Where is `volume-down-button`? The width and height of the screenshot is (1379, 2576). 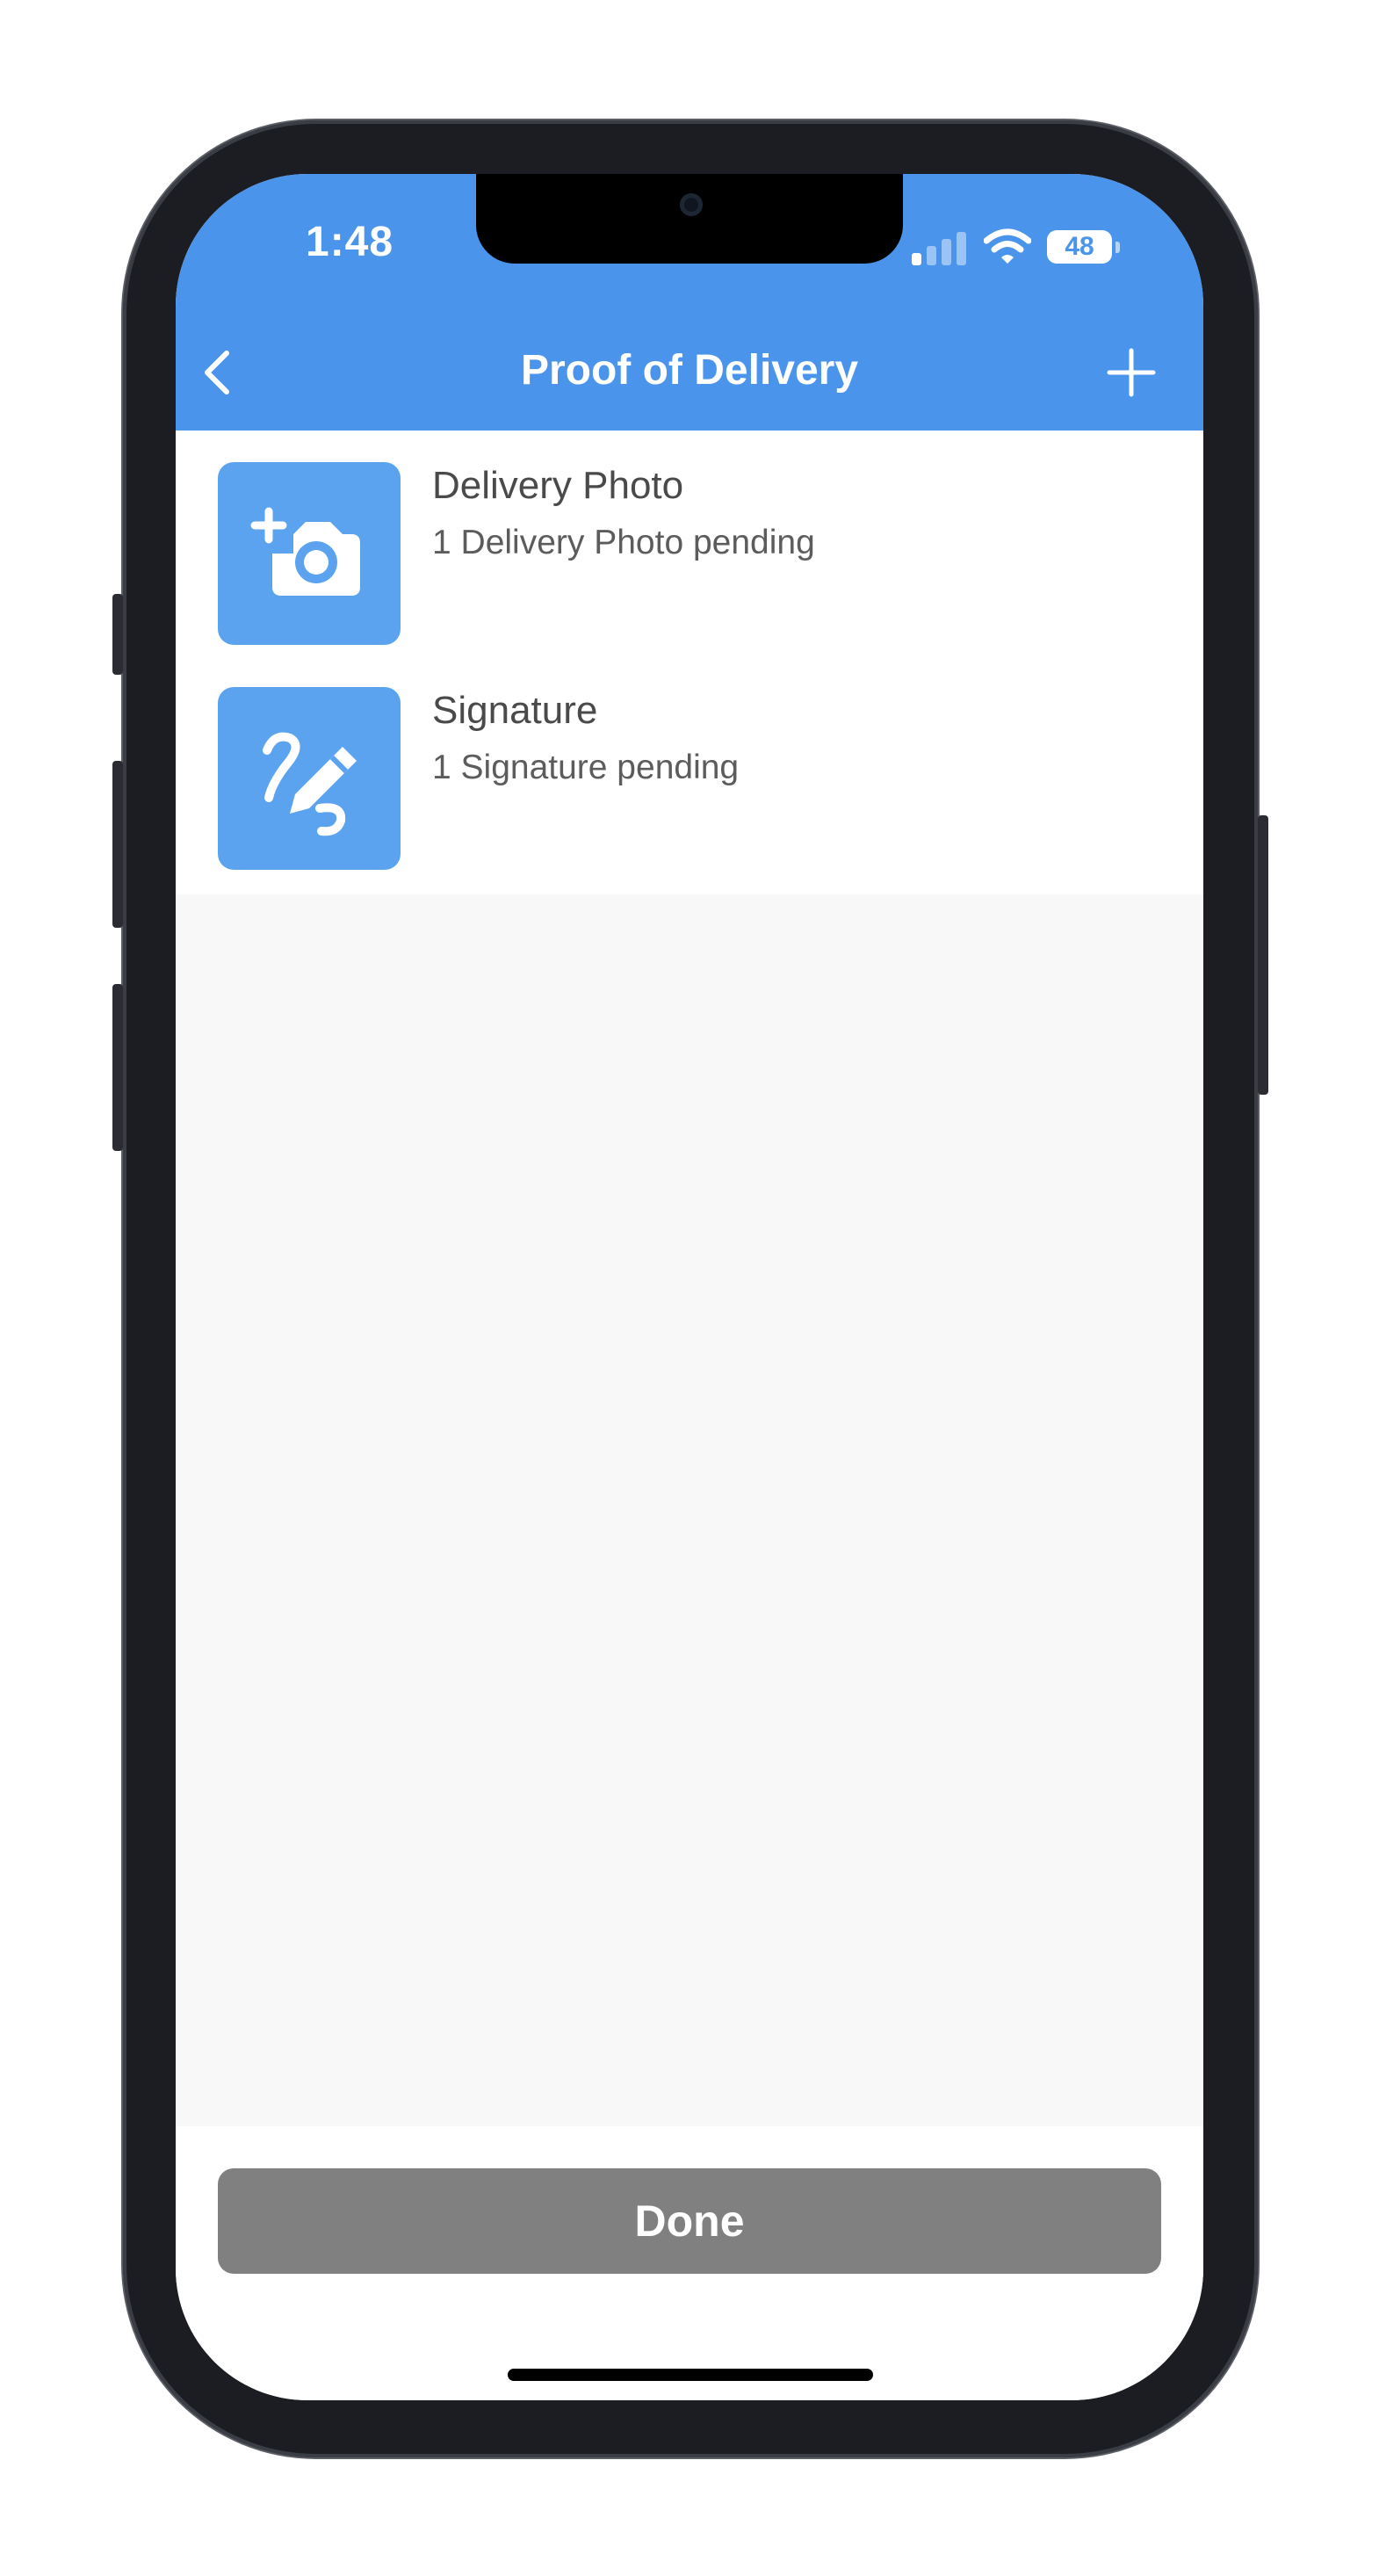
volume-down-button is located at coordinates (117, 1067).